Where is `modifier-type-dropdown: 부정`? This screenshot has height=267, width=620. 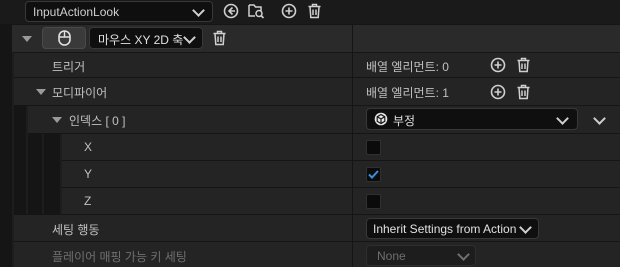
modifier-type-dropdown: 부정 is located at coordinates (472, 119).